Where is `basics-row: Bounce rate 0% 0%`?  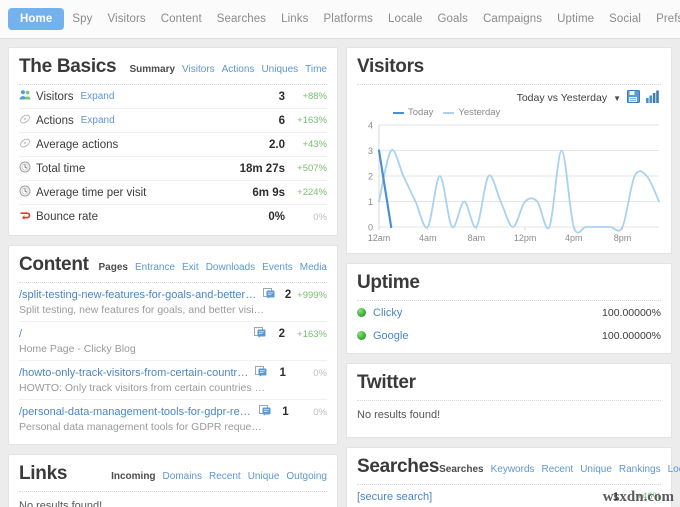 basics-row: Bounce rate 0% 0% is located at coordinates (173, 217).